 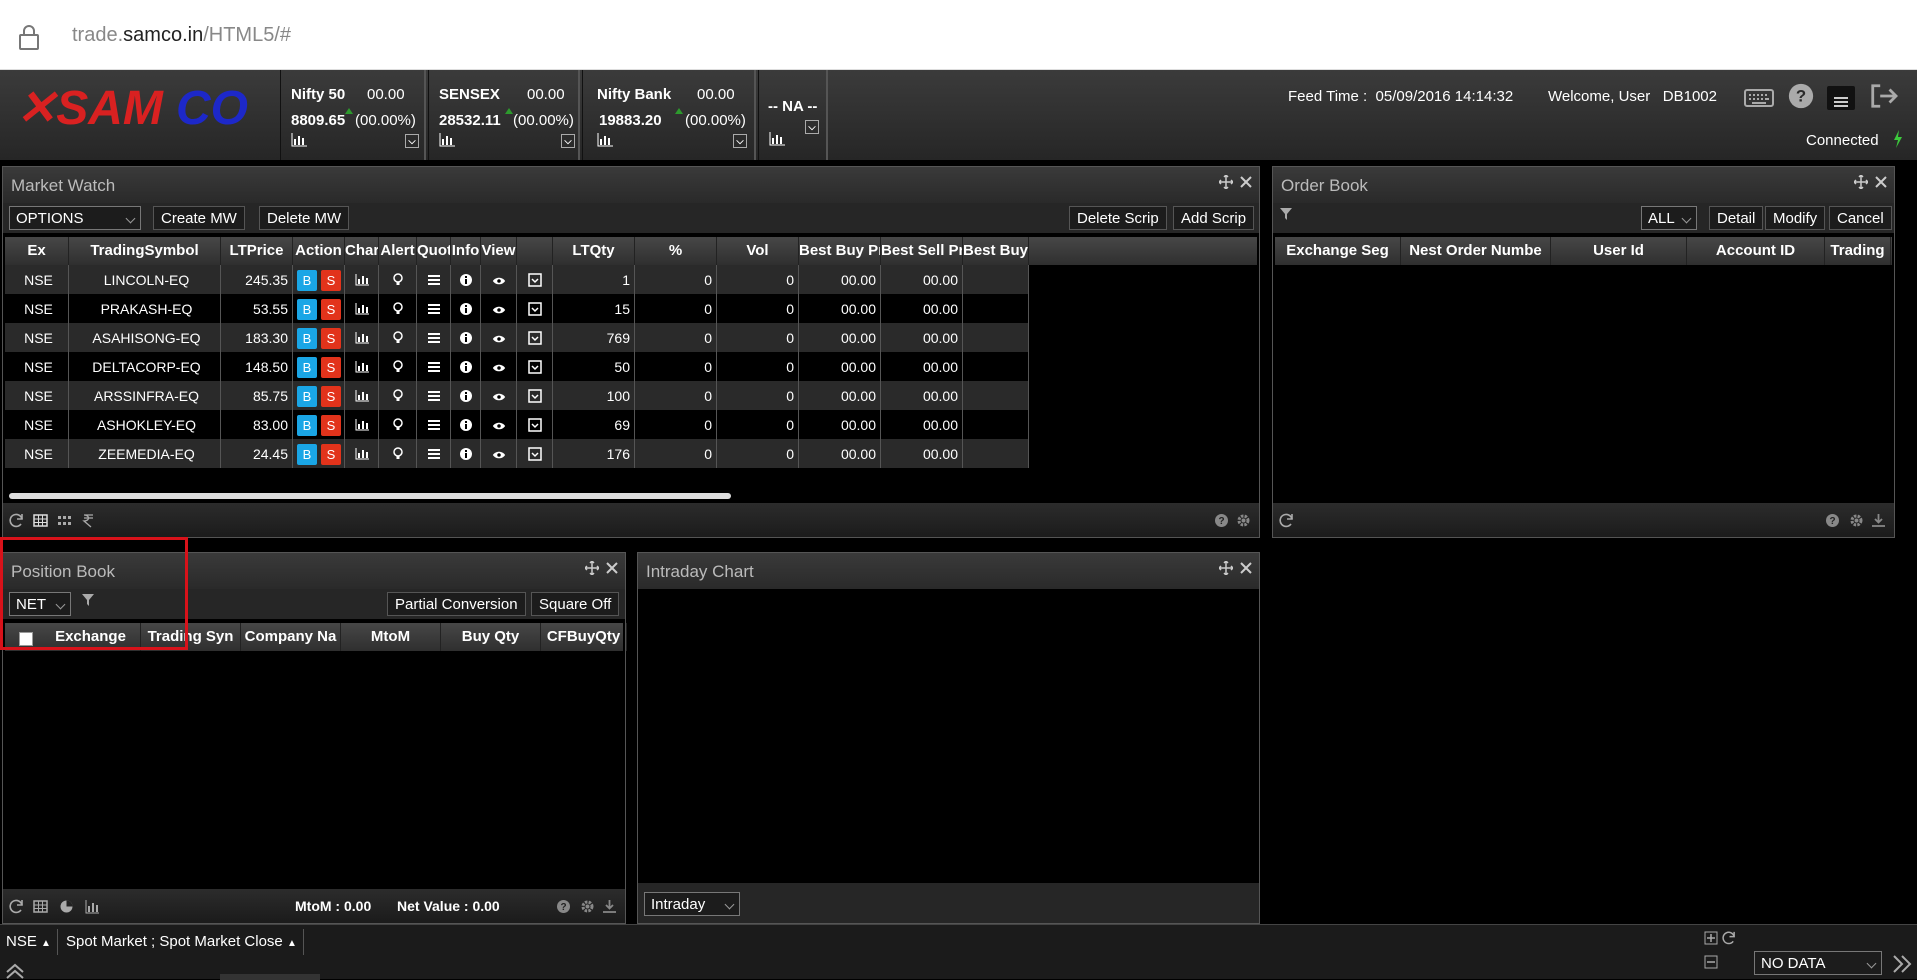 I want to click on position-book-col-header: Company Na, so click(x=291, y=637).